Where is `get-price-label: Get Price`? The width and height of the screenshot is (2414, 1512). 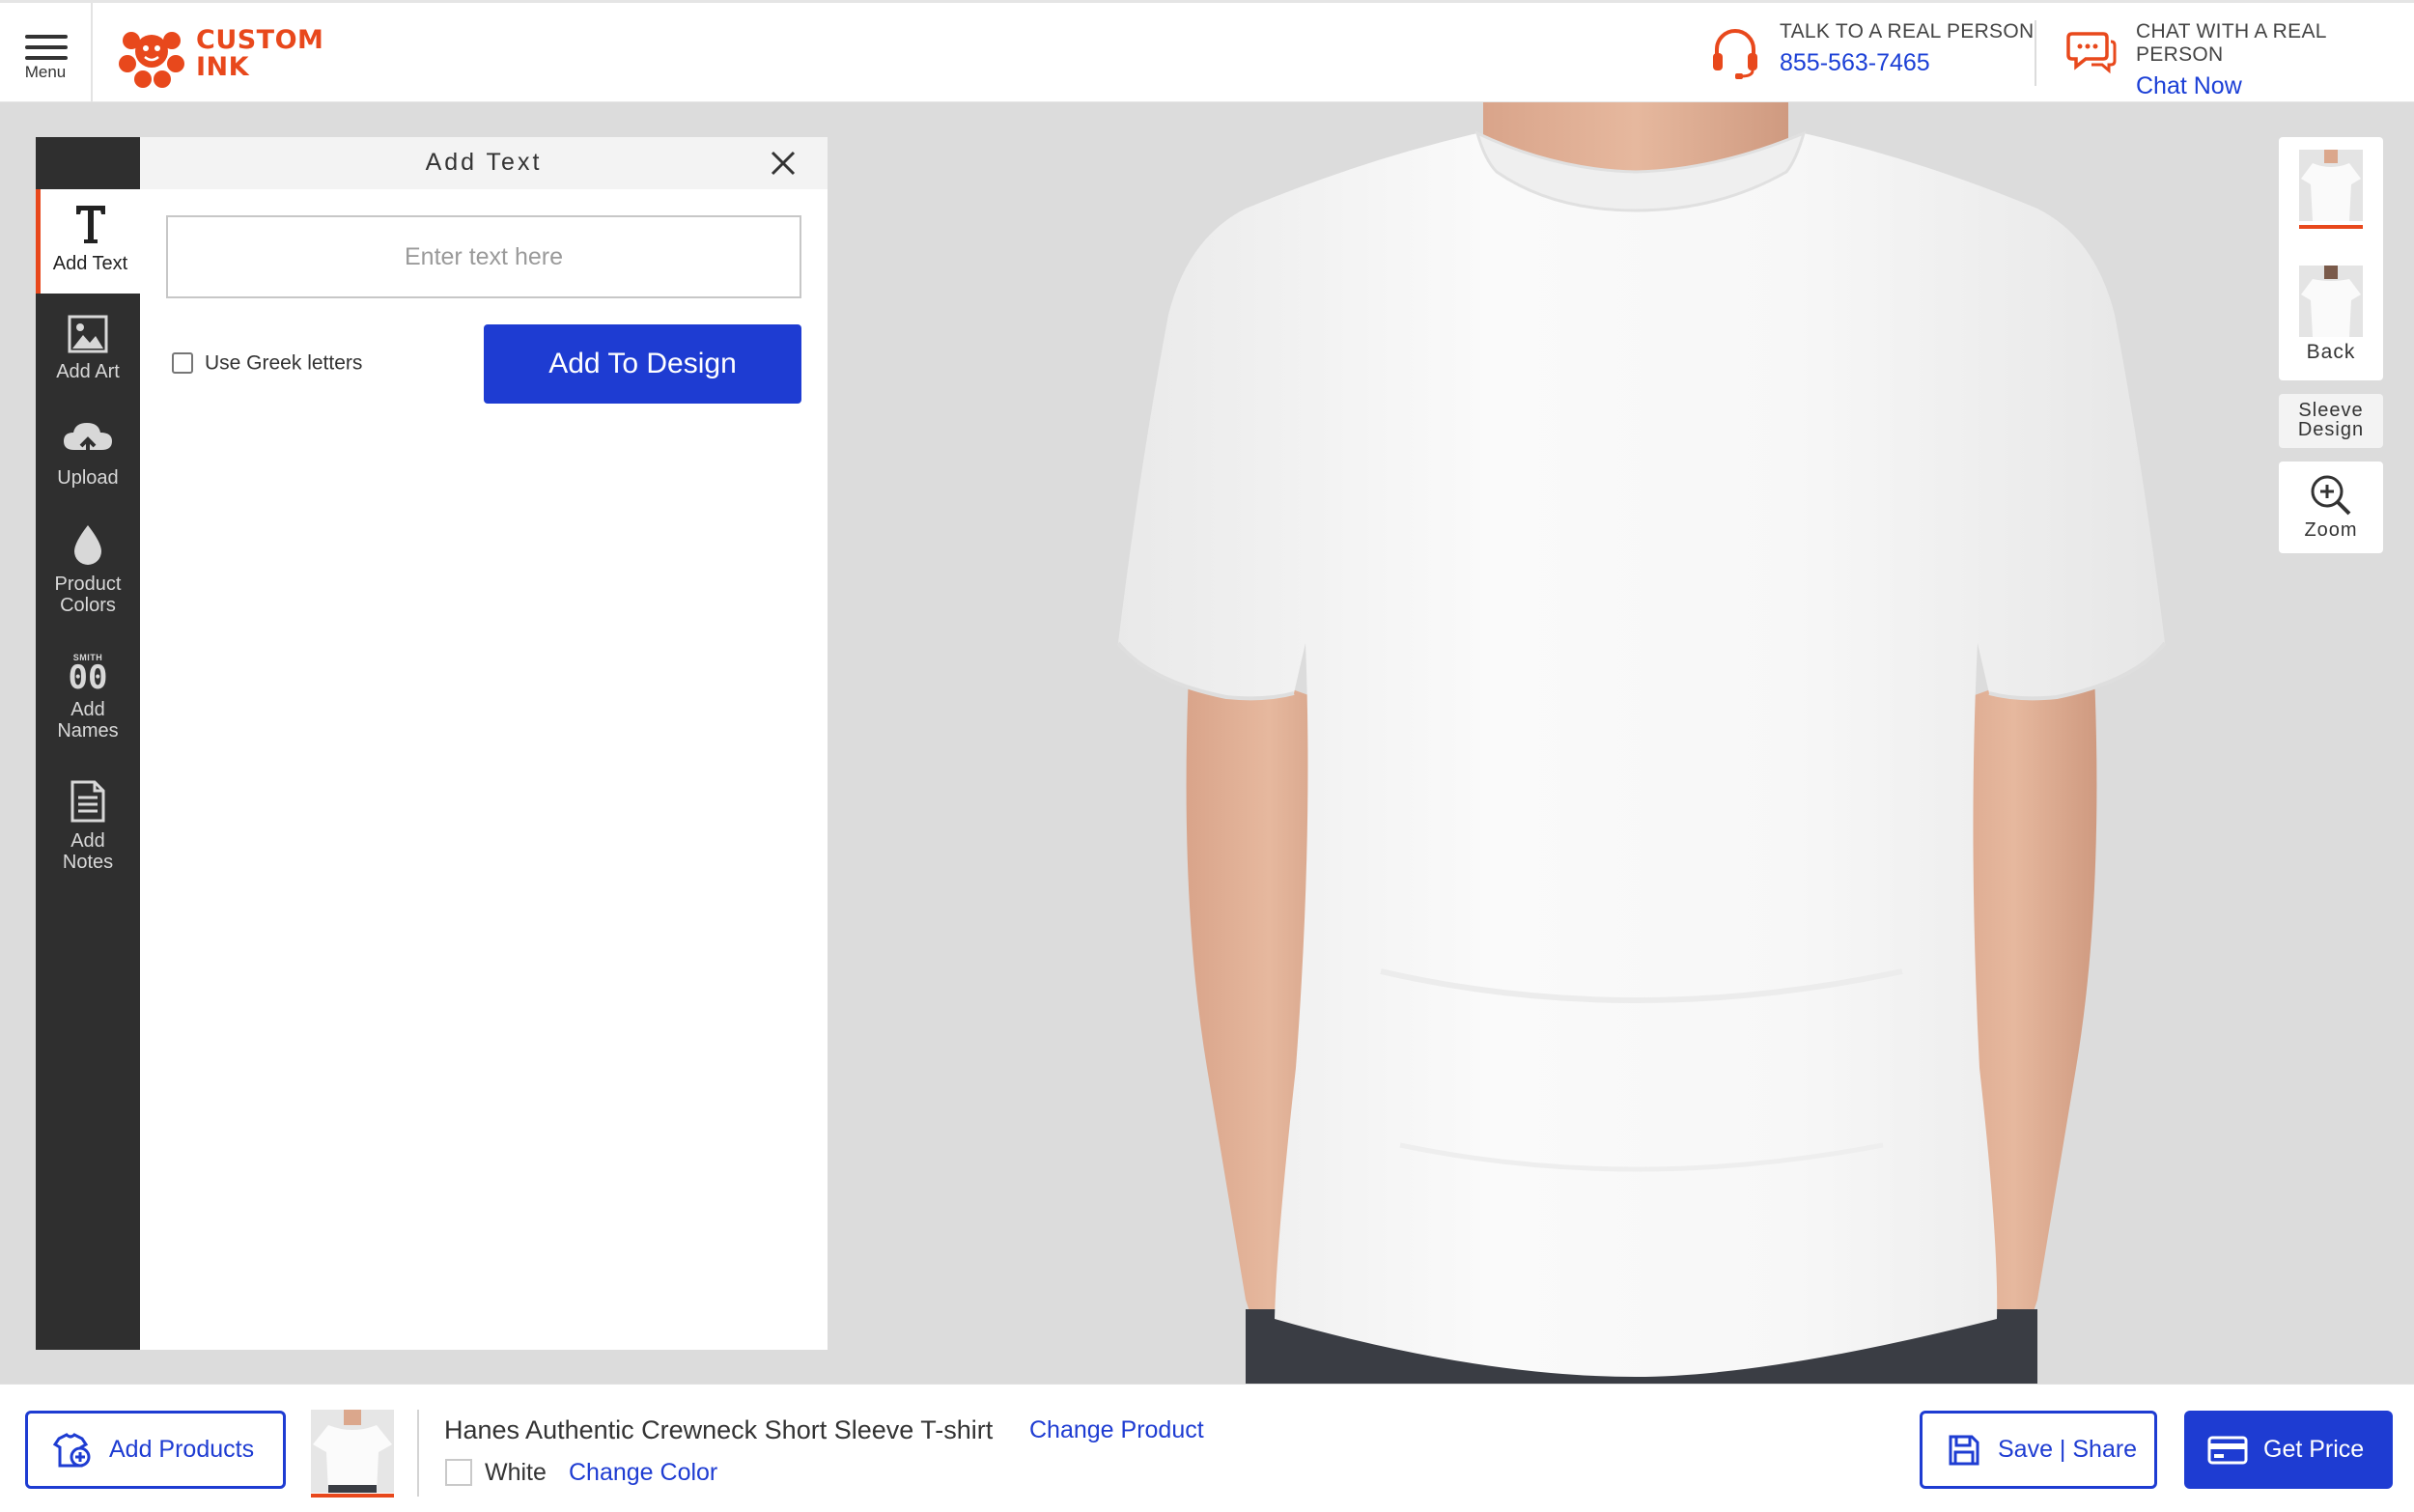 get-price-label: Get Price is located at coordinates (2314, 1450).